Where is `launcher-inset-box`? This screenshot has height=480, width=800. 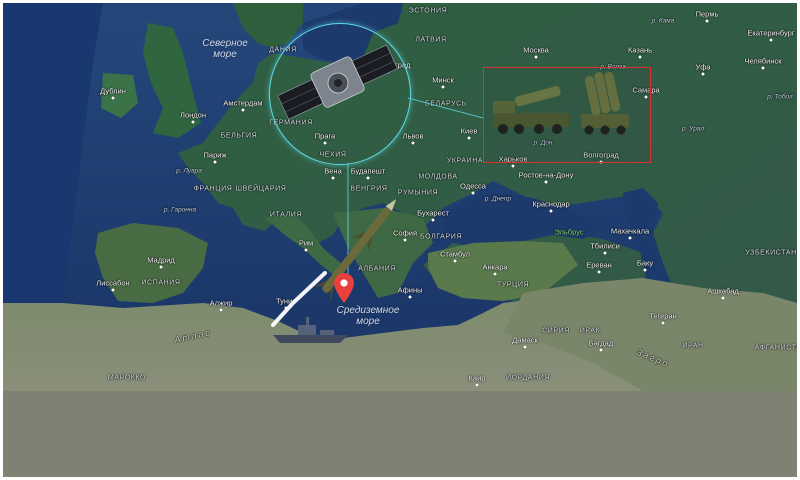
launcher-inset-box is located at coordinates (567, 115).